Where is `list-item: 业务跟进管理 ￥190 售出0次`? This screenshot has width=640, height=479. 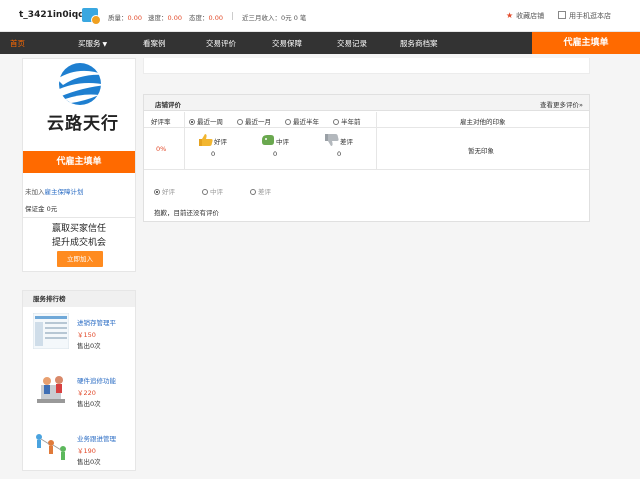
list-item: 业务跟进管理 ￥190 售出0次 is located at coordinates (81, 454).